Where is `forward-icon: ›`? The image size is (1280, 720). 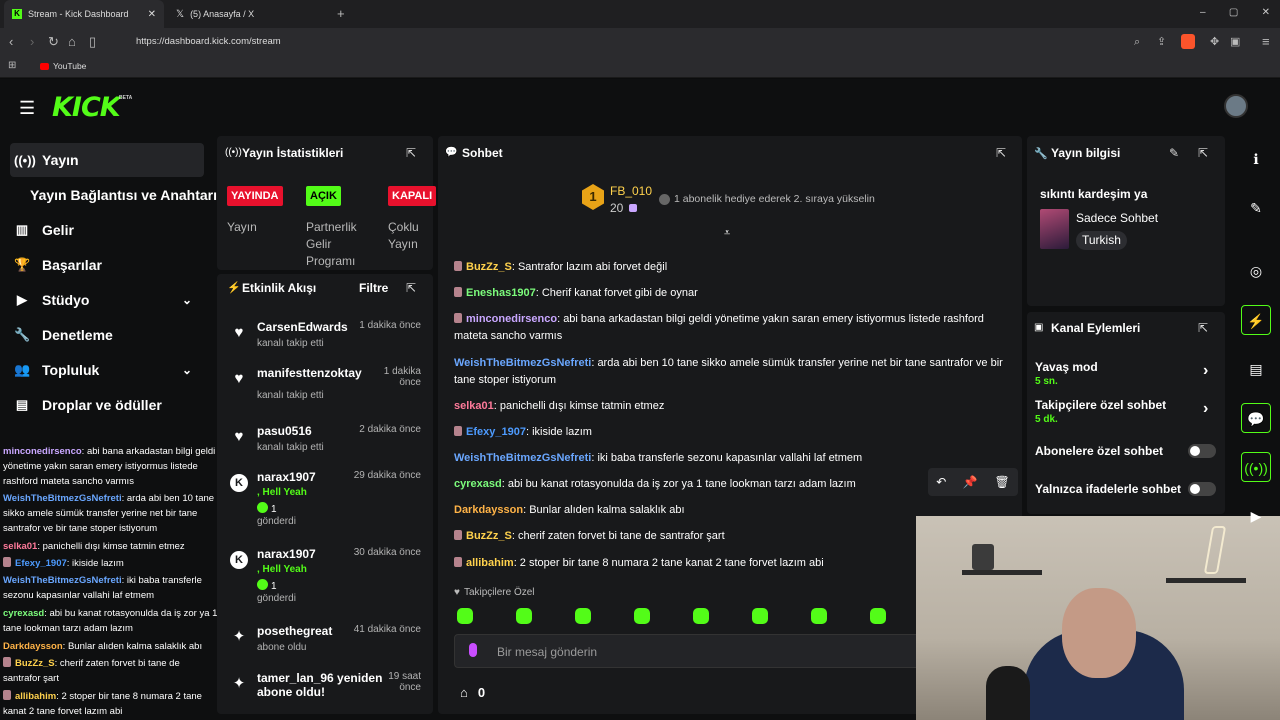 forward-icon: › is located at coordinates (32, 42).